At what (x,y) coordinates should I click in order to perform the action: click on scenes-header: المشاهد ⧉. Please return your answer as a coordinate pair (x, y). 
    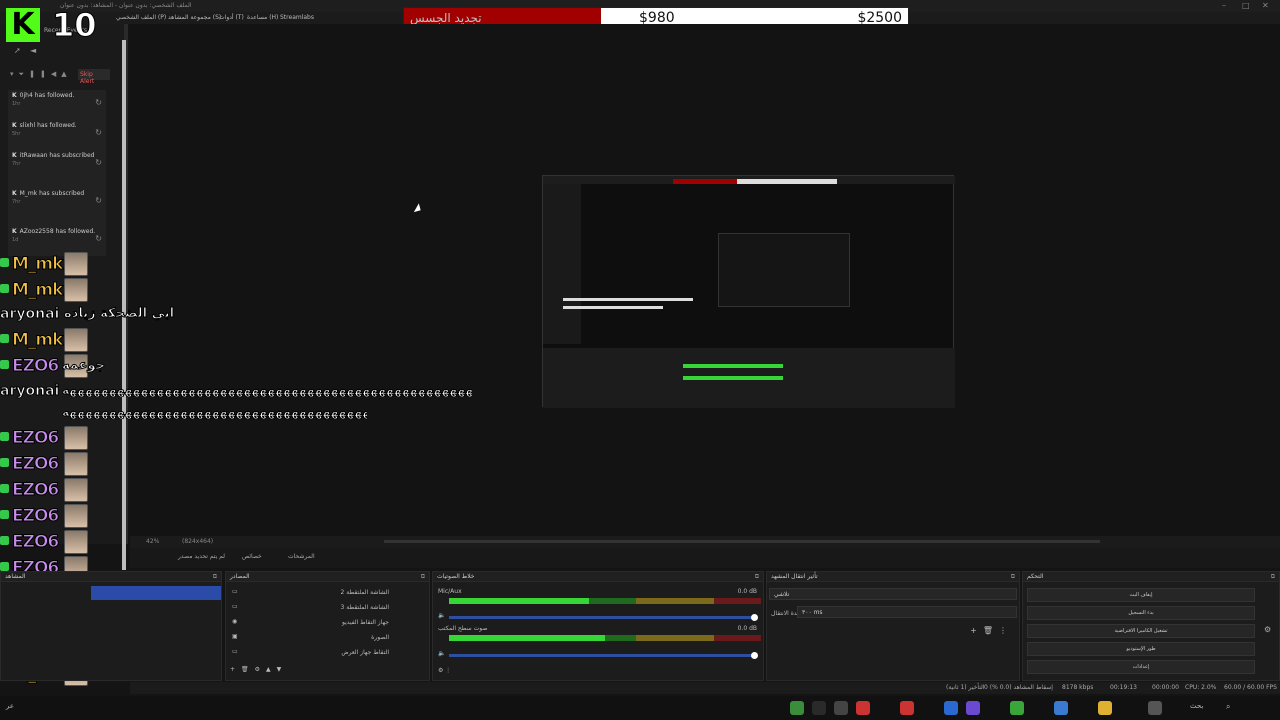
    Looking at the image, I should click on (111, 577).